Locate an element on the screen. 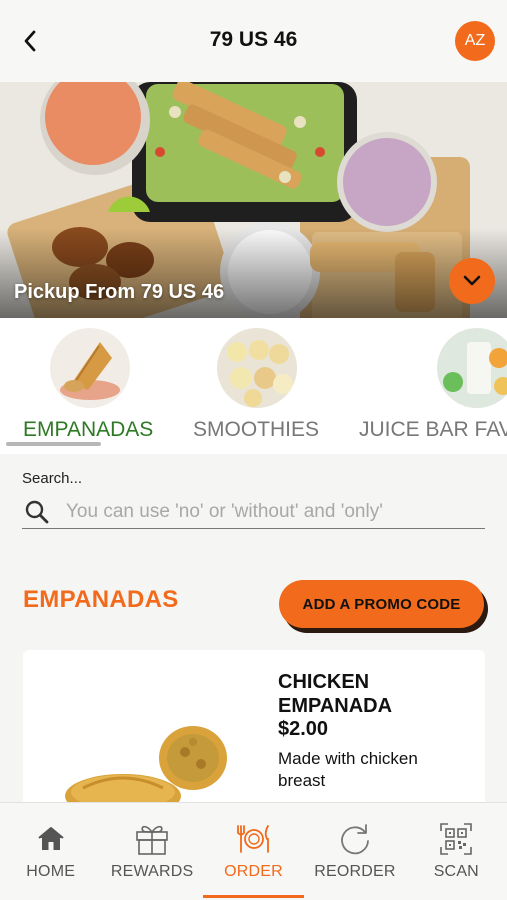 The width and height of the screenshot is (507, 900). bottom-navigation: HOME REWARDS ORDER REORDER SCAN is located at coordinates (253, 851).